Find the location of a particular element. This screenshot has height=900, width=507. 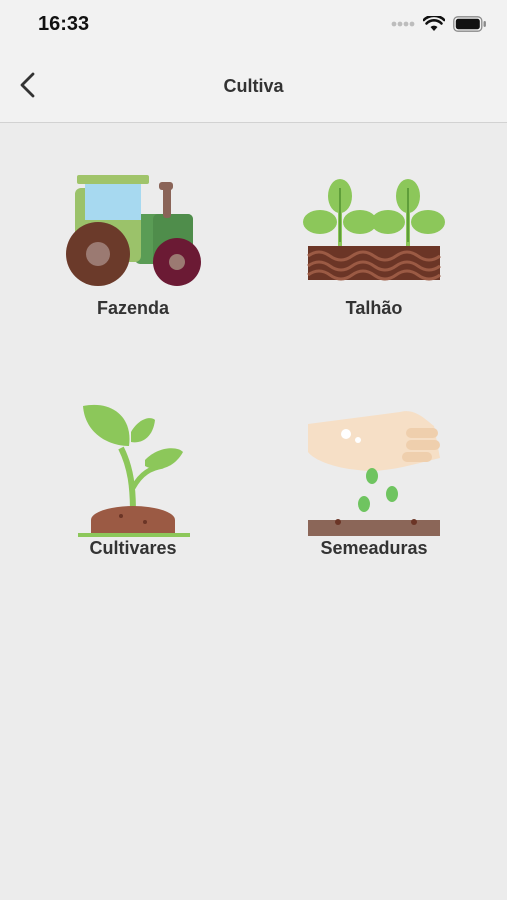

menu-item-fazenda: Fazenda is located at coordinates (133, 247).